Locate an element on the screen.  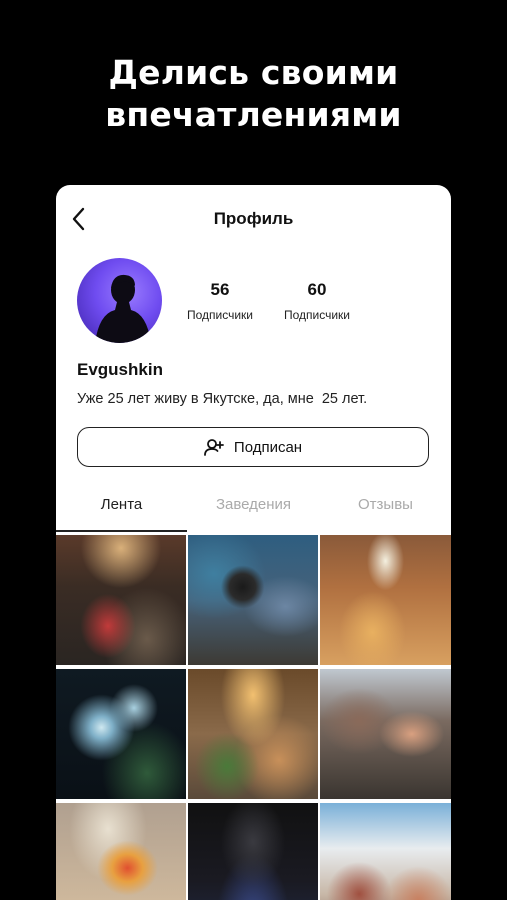
stat-value: 60 is located at coordinates (317, 289).